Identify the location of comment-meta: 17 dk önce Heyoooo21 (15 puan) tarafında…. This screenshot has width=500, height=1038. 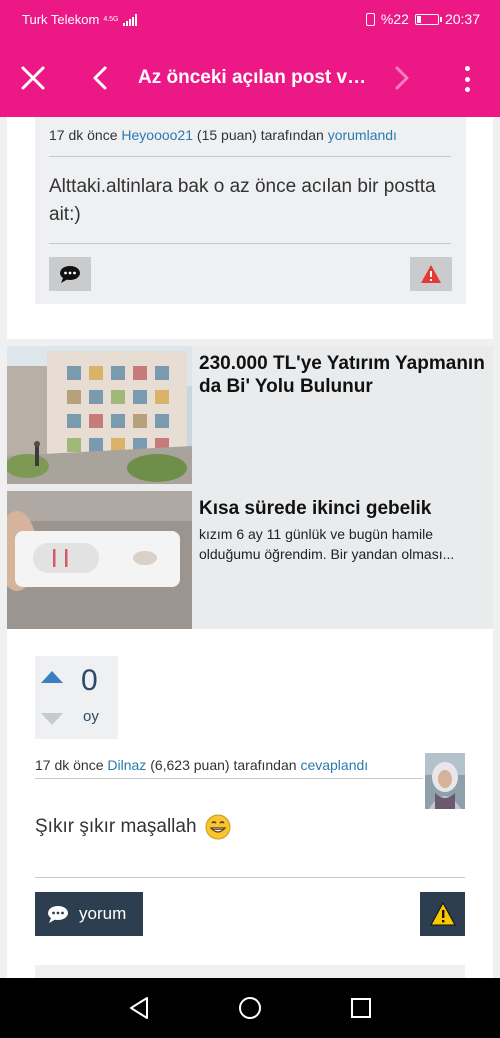
(223, 135).